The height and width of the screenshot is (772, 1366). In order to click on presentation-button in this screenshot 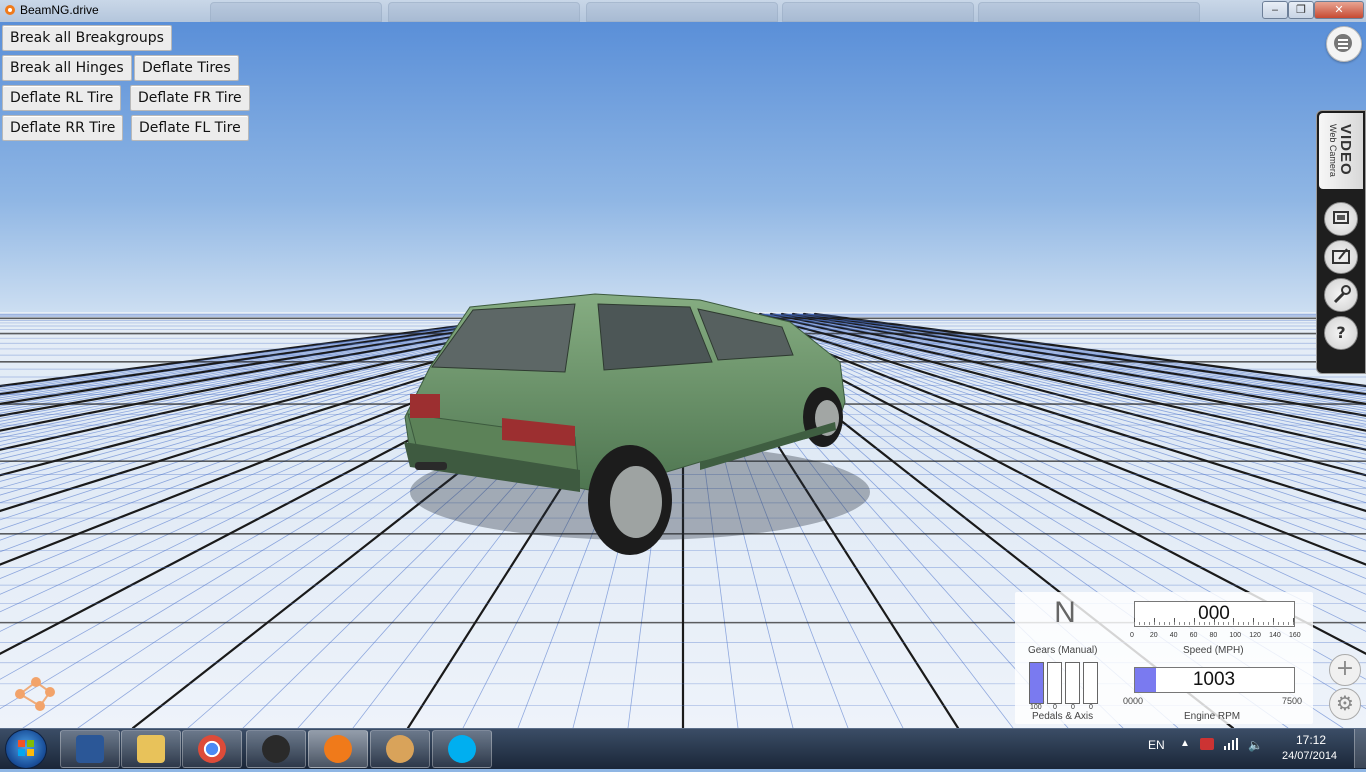, I will do `click(1341, 219)`.